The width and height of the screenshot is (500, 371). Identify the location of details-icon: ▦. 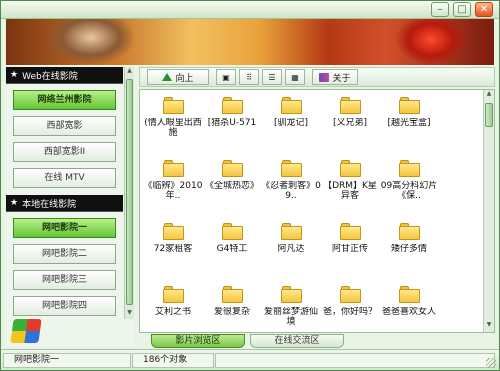
(295, 77).